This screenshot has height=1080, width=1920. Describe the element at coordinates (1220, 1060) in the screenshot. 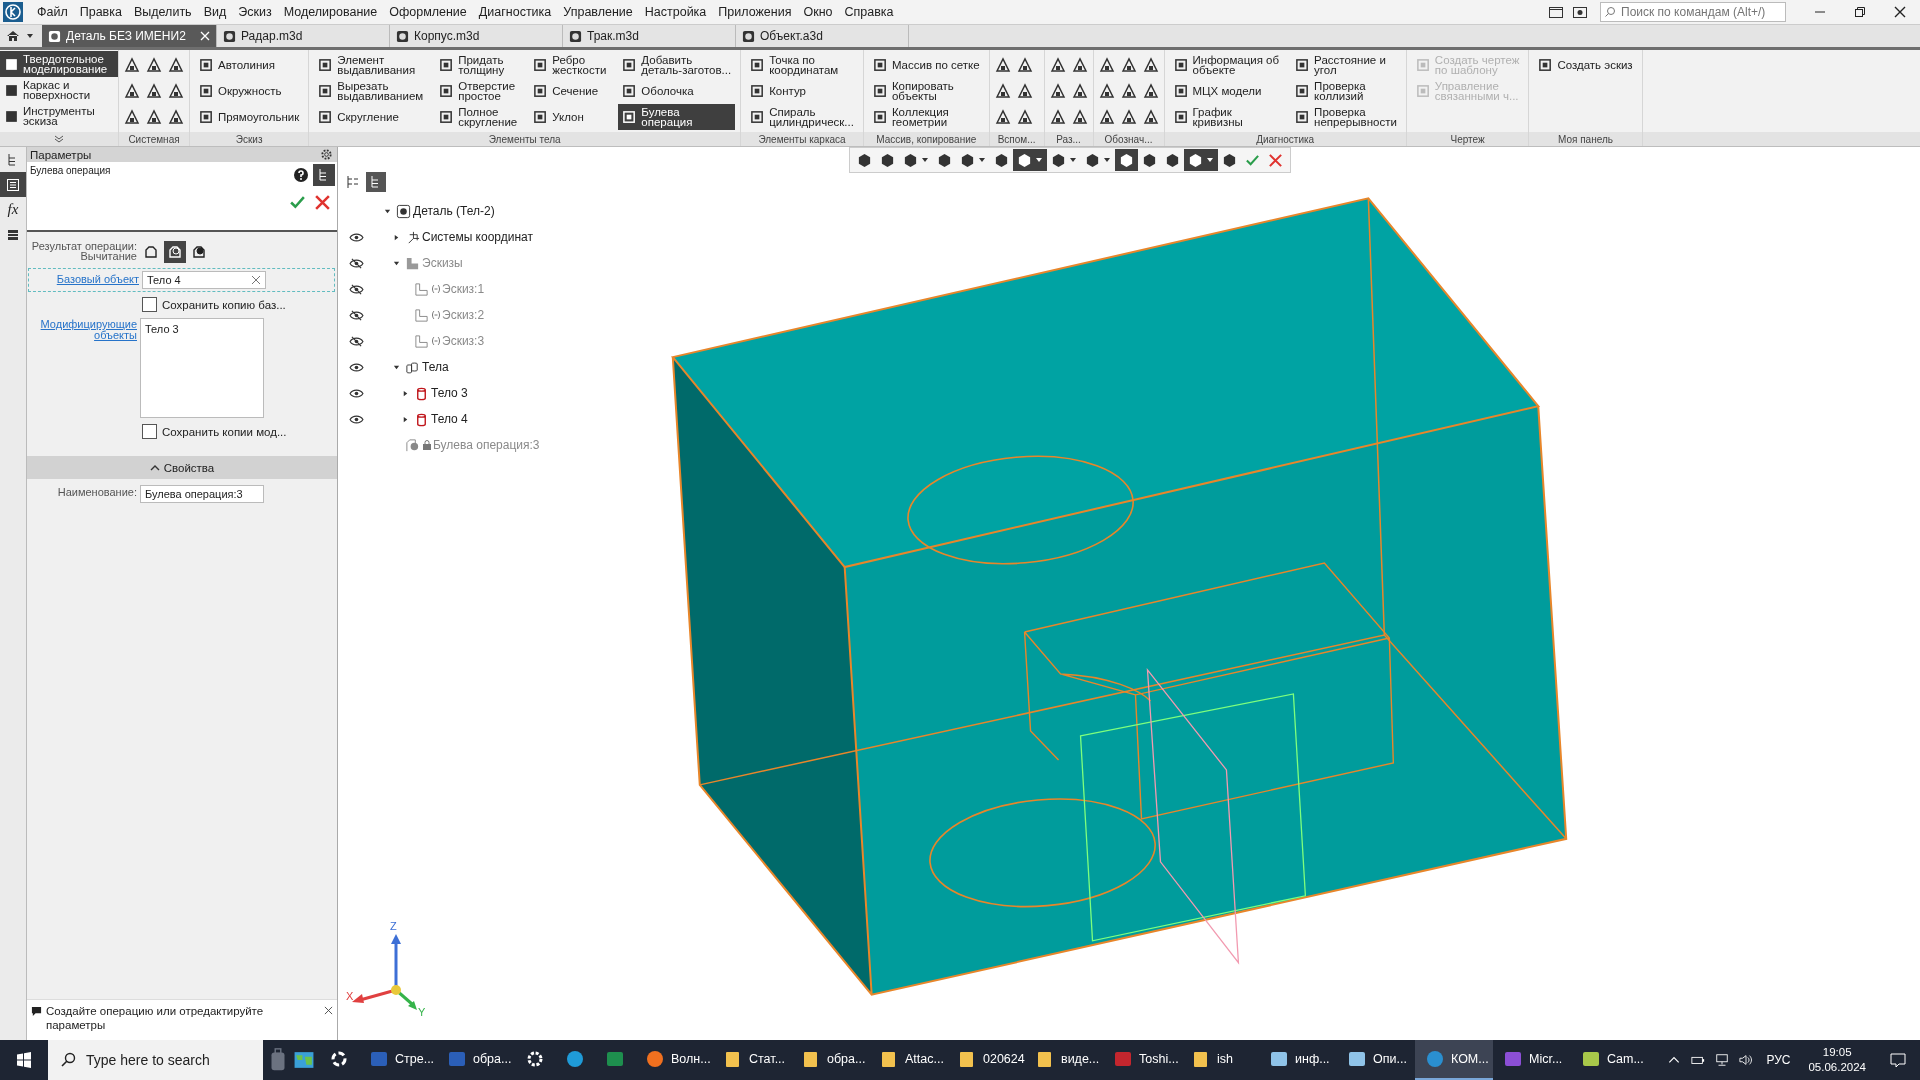

I see `taskbar-button: ish` at that location.